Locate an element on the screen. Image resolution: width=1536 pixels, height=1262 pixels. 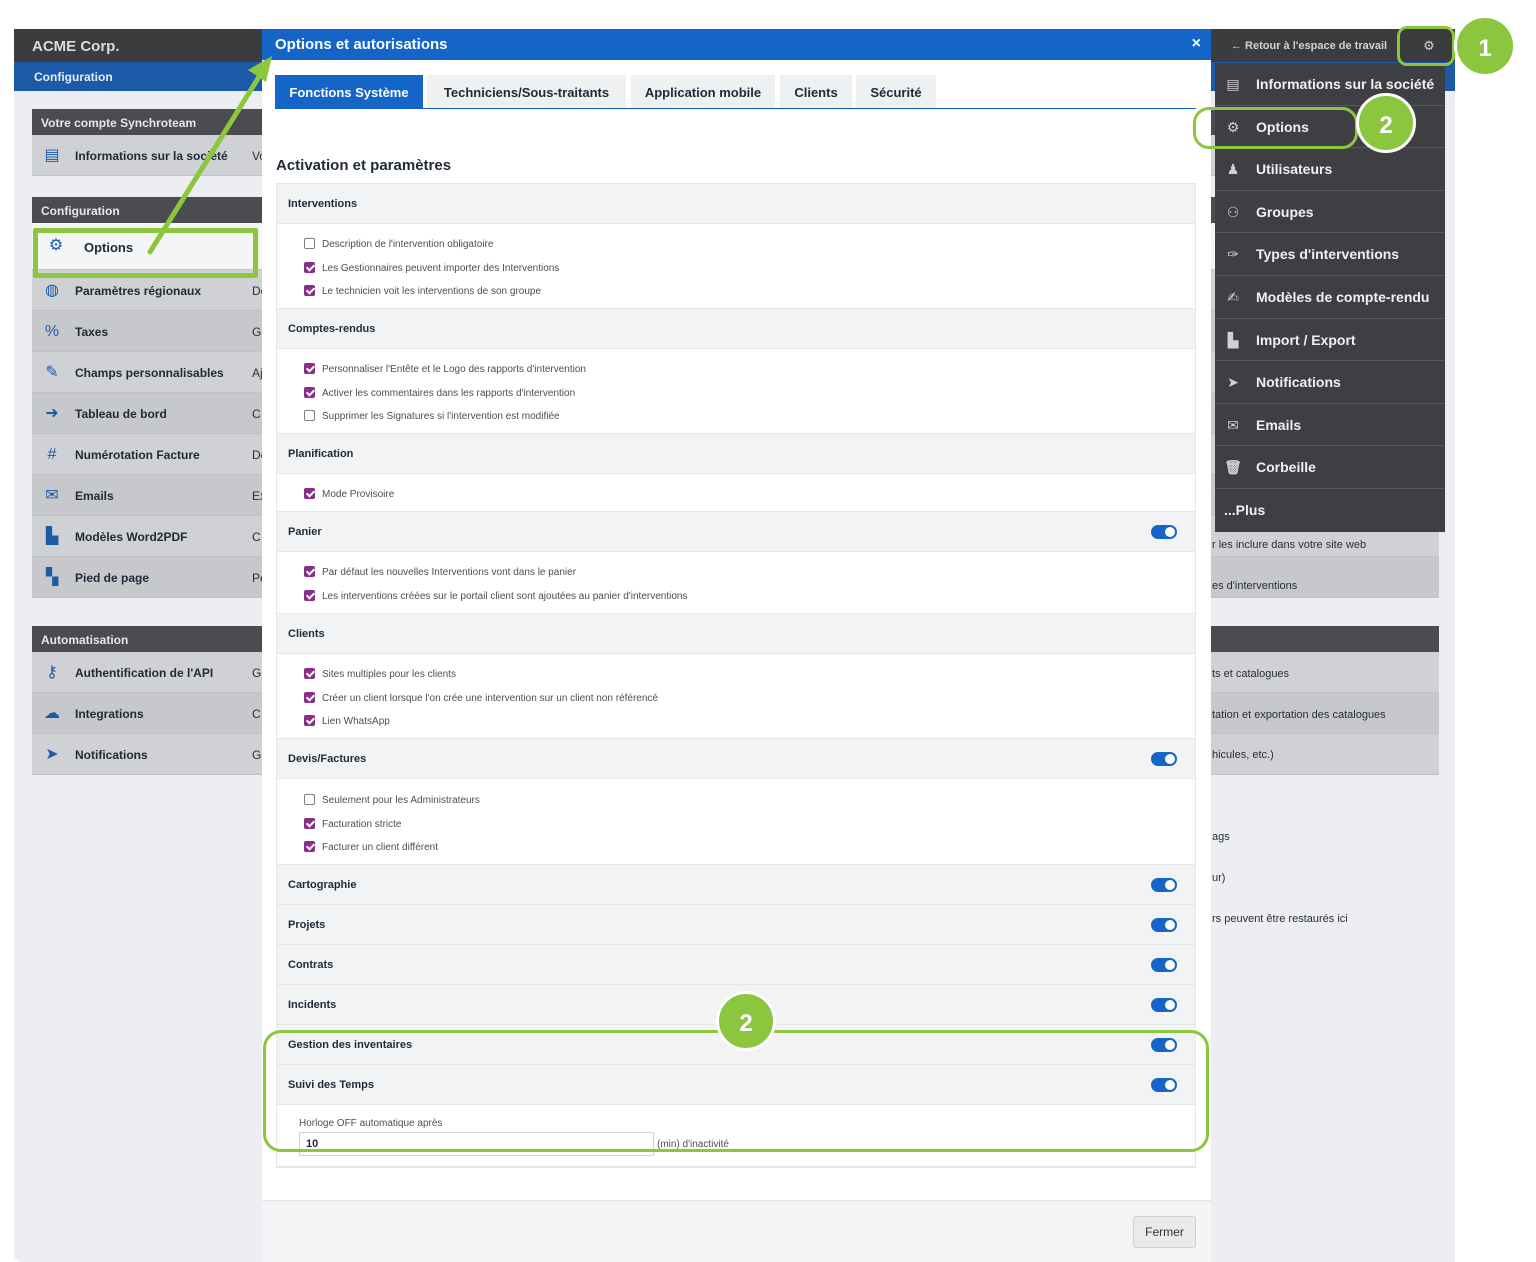
options-menu-highlight is located at coordinates (1275, 128).